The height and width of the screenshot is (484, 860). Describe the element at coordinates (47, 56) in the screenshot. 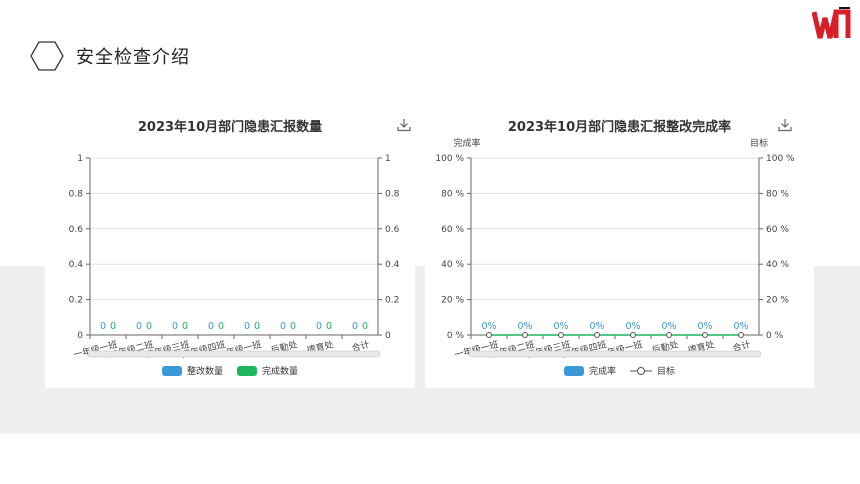

I see `hexagon-icon` at that location.